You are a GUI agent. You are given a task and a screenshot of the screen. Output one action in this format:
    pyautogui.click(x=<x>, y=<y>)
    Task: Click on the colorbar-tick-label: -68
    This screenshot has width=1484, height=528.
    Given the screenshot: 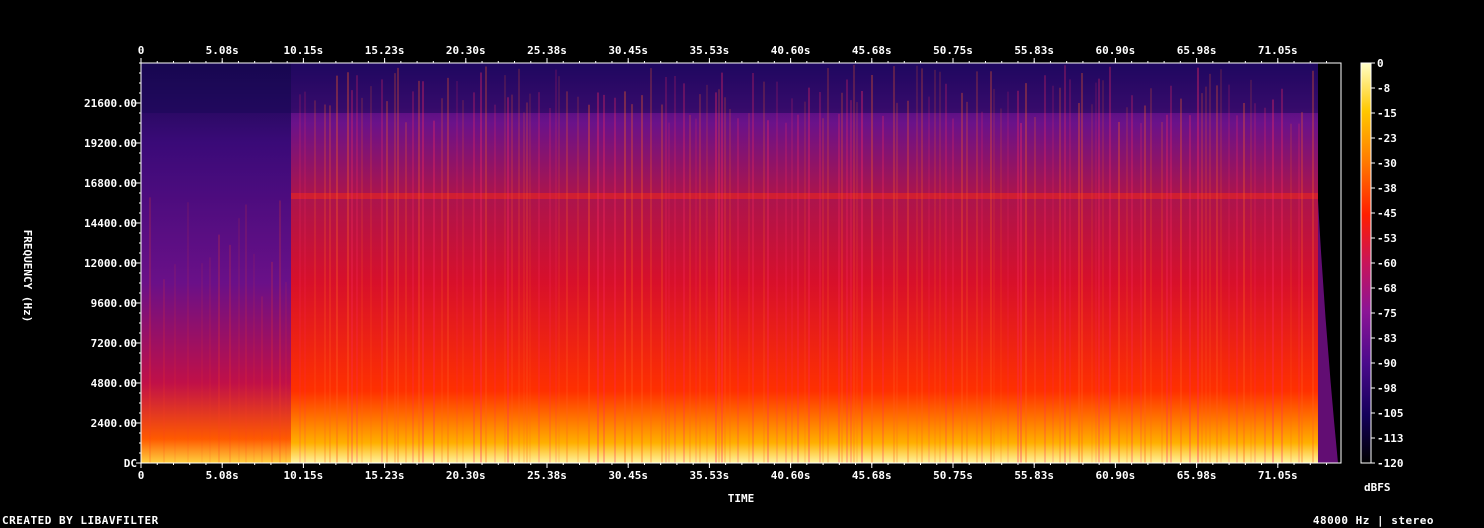 What is the action you would take?
    pyautogui.click(x=1387, y=288)
    